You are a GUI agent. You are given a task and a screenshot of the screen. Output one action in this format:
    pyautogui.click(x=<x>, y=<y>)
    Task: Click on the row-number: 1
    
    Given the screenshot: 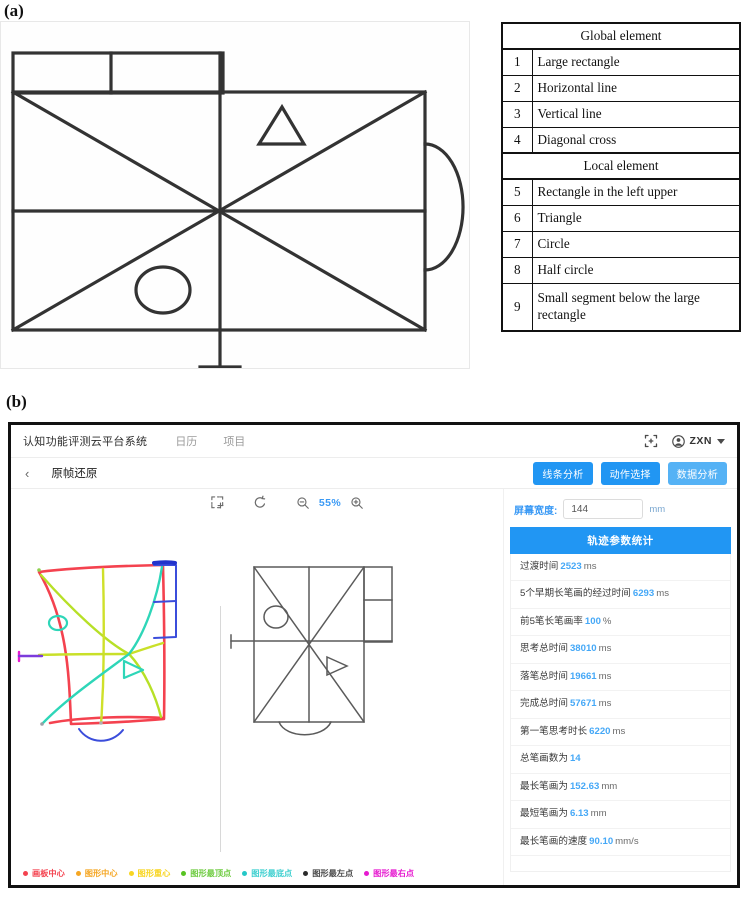 What is the action you would take?
    pyautogui.click(x=517, y=62)
    